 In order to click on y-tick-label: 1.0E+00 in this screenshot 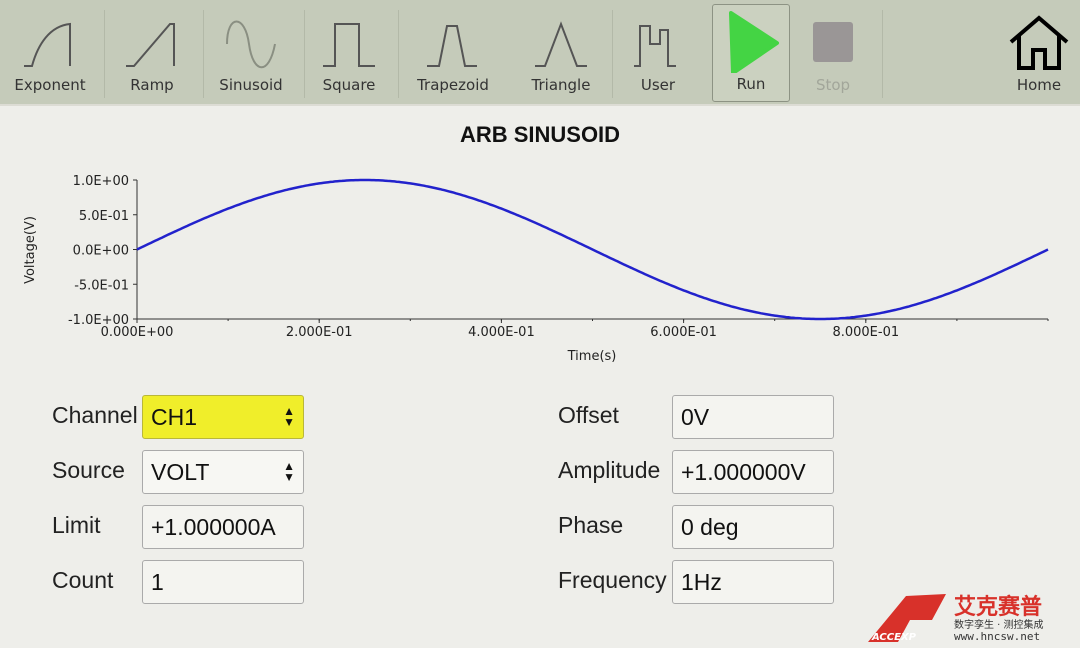, I will do `click(101, 181)`.